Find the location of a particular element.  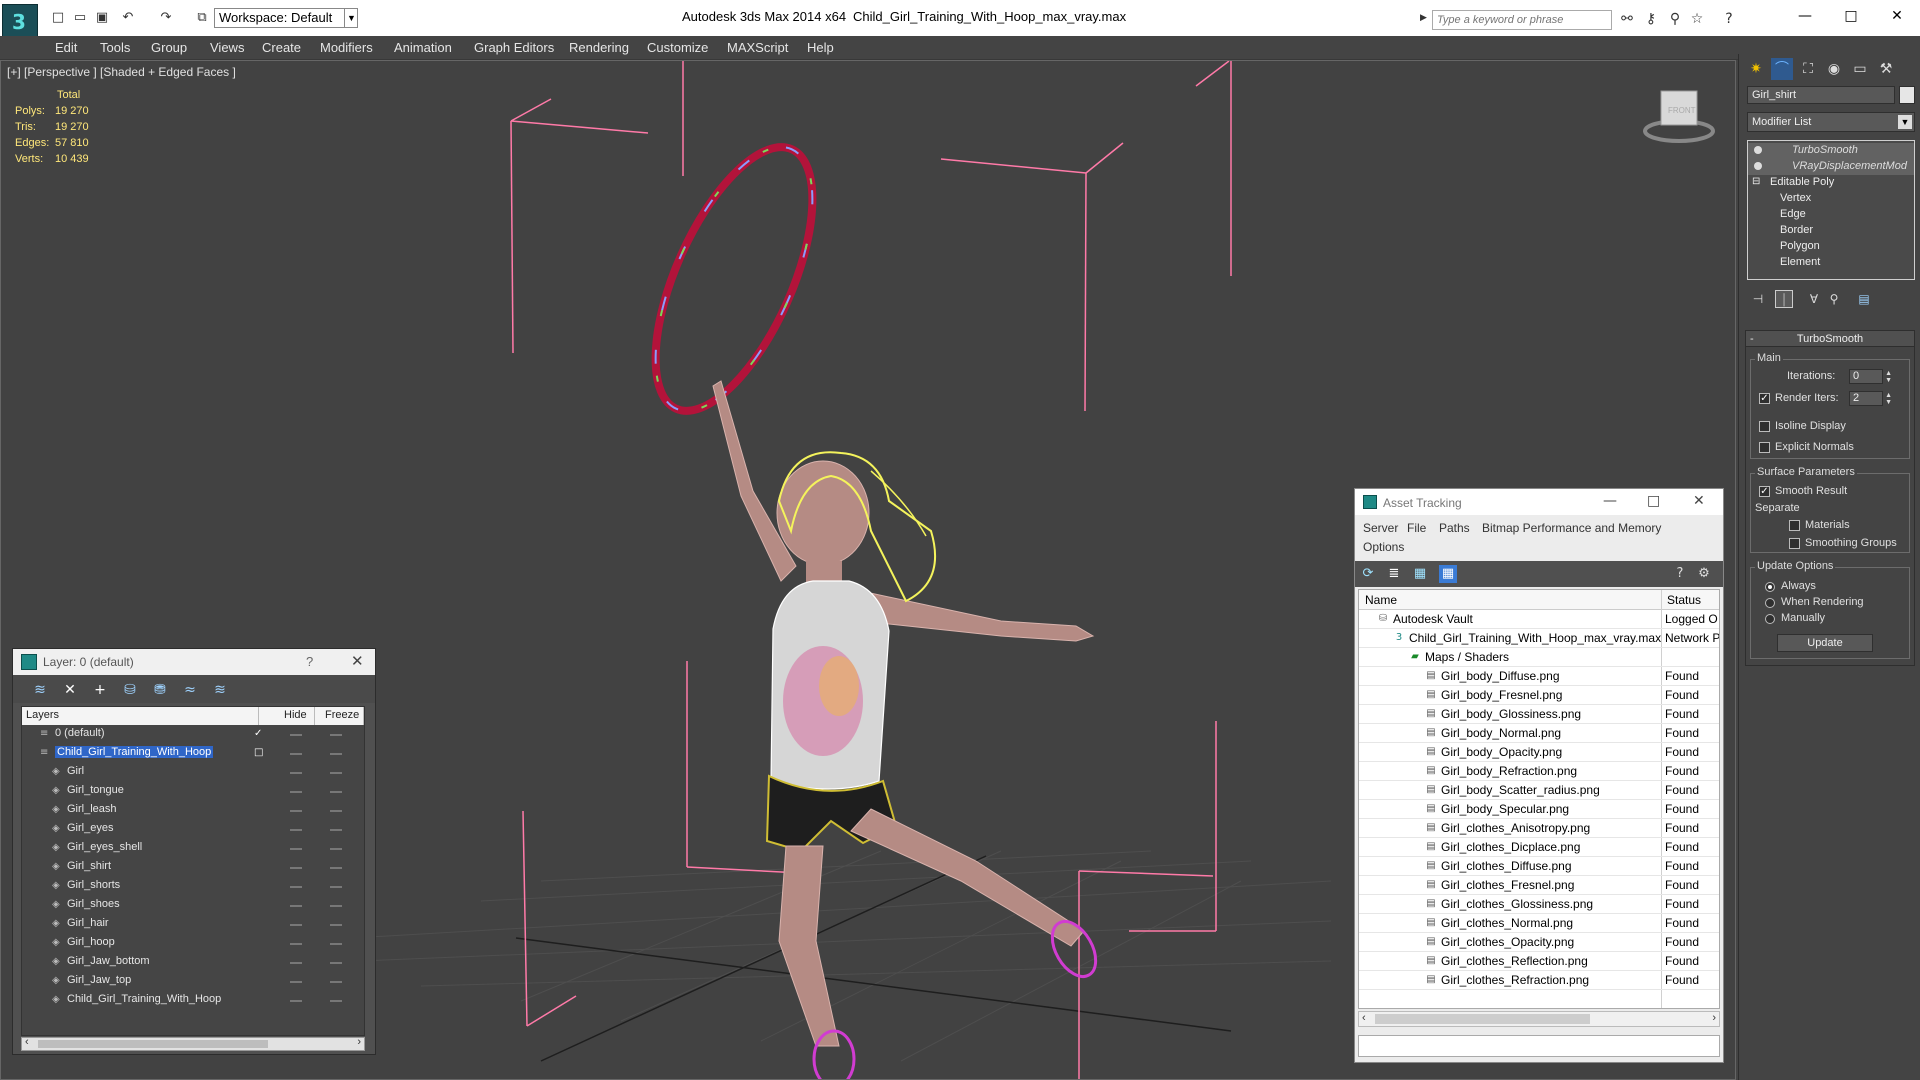

utilities-tab-icon: ⚒ is located at coordinates (1886, 69).